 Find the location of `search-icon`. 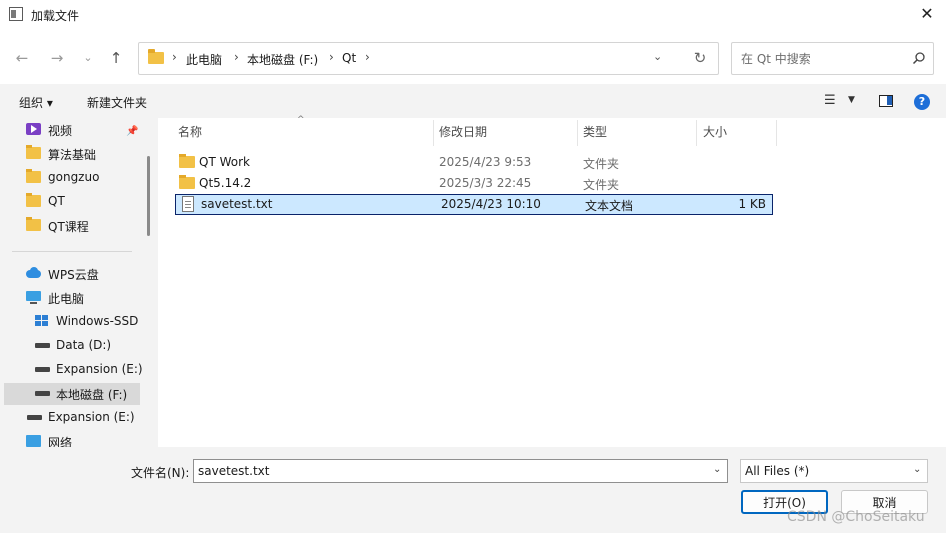

search-icon is located at coordinates (919, 58).